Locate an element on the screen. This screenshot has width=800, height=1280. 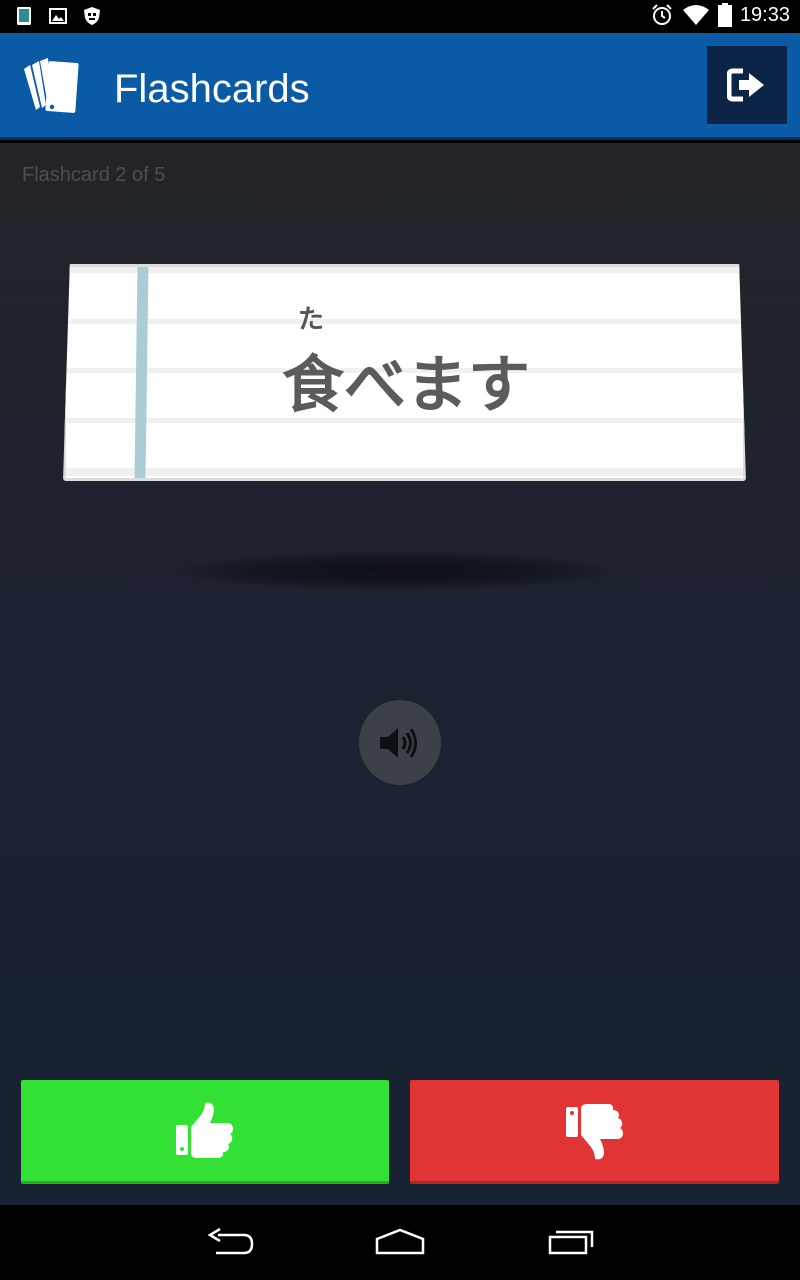
exit-icon is located at coordinates (745, 85).